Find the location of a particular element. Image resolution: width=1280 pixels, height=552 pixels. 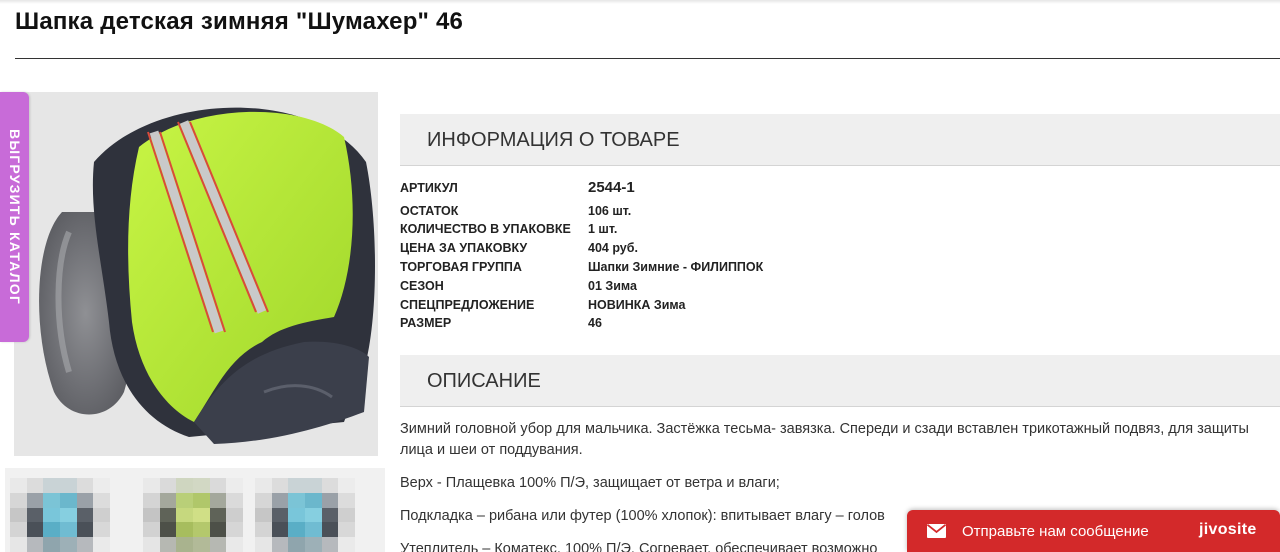

description-heading: ОПИСАНИЕ is located at coordinates (484, 381).